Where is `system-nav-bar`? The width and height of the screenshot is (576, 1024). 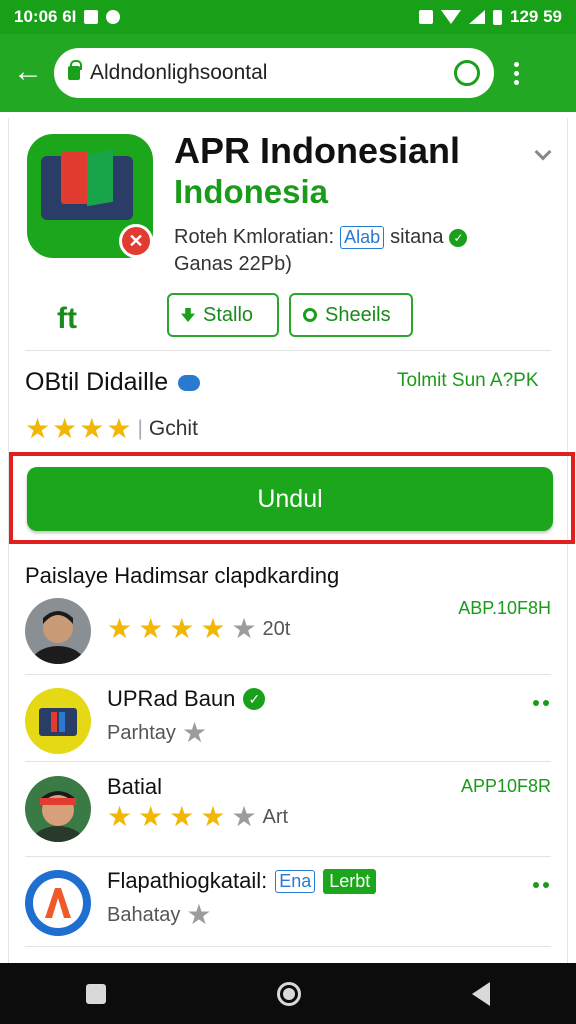
system-nav-bar is located at coordinates (288, 993).